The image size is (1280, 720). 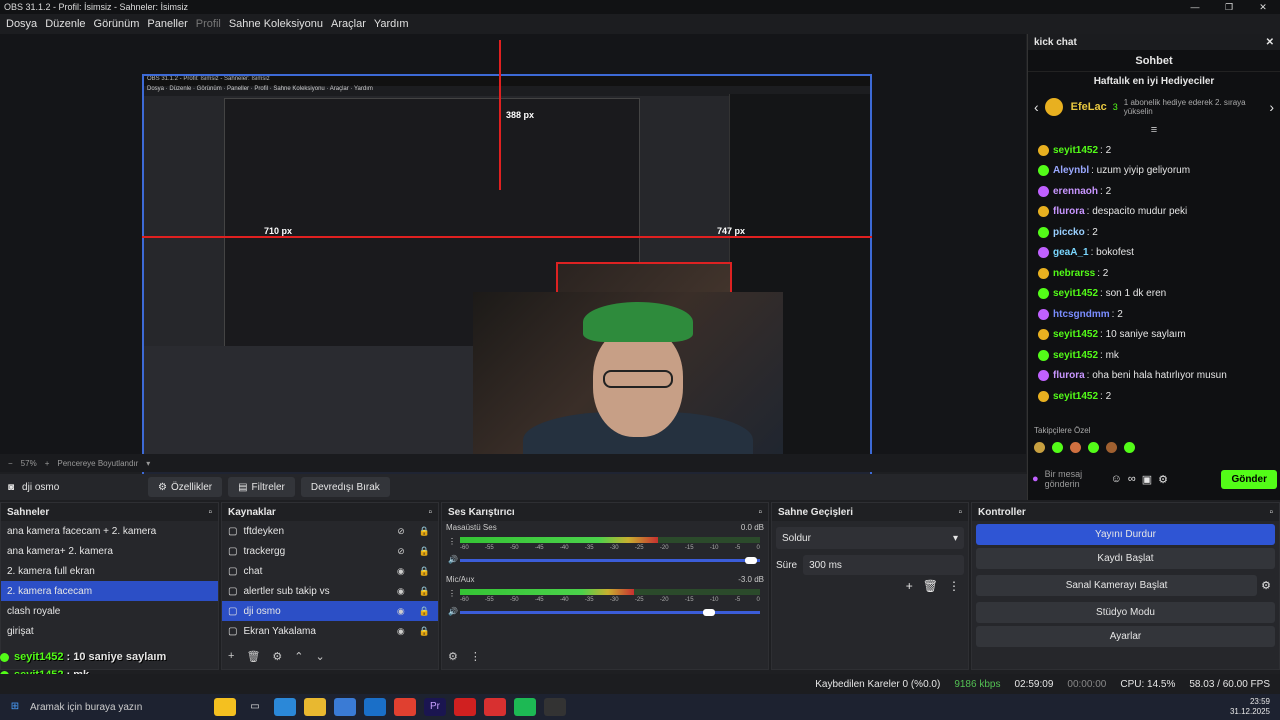 I want to click on menu-scene-collection: Sahne Koleksiyonu, so click(x=276, y=24).